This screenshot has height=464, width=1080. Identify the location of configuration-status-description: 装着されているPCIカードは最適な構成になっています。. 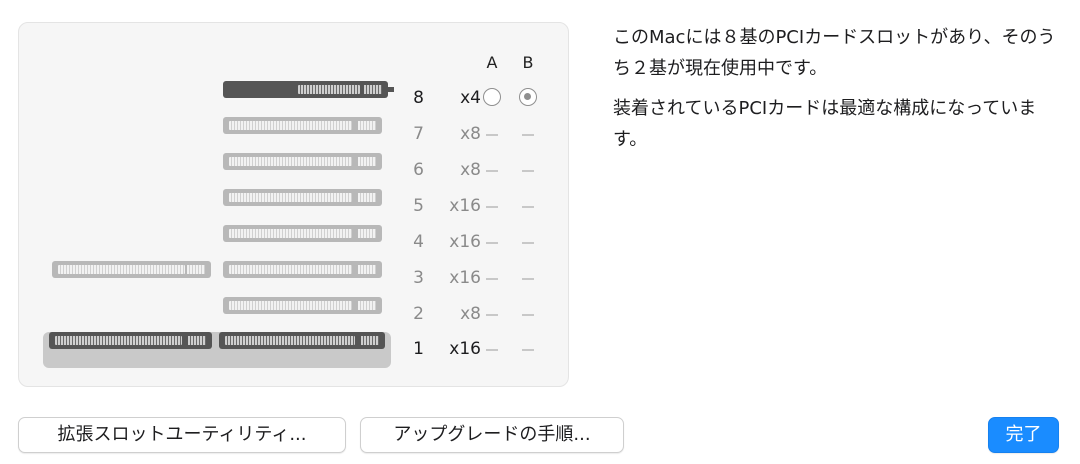
(825, 124).